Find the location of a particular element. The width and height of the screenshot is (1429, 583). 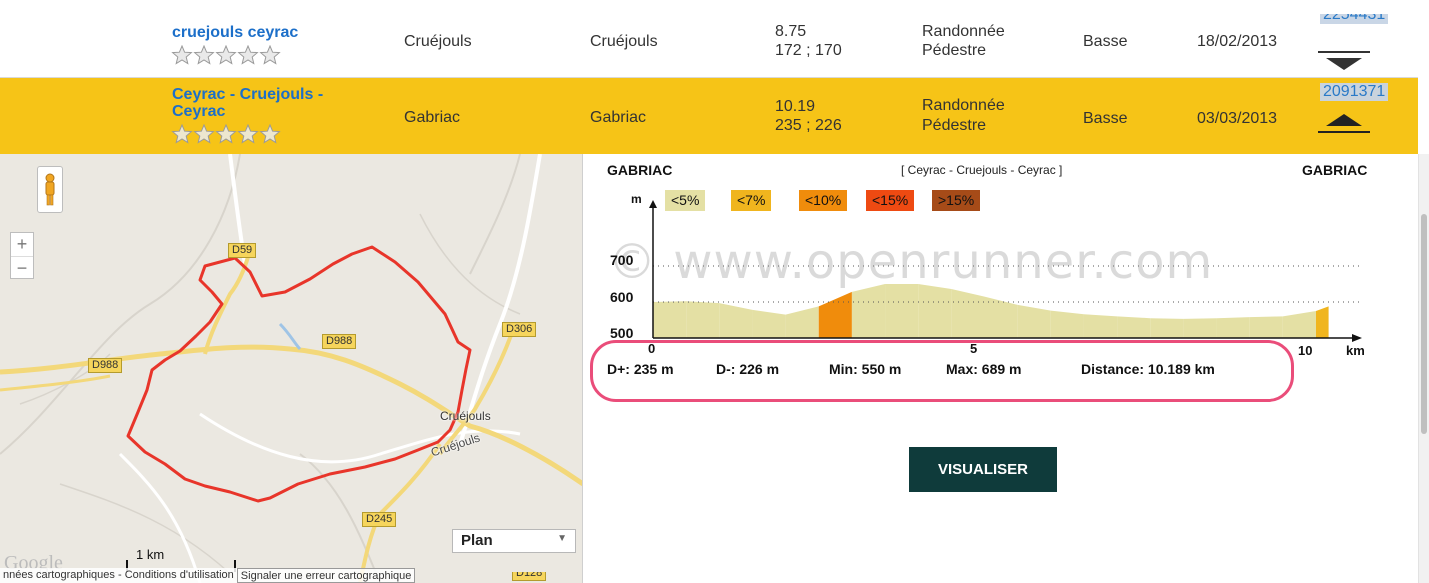

y-tick-label: 500 is located at coordinates (622, 333).